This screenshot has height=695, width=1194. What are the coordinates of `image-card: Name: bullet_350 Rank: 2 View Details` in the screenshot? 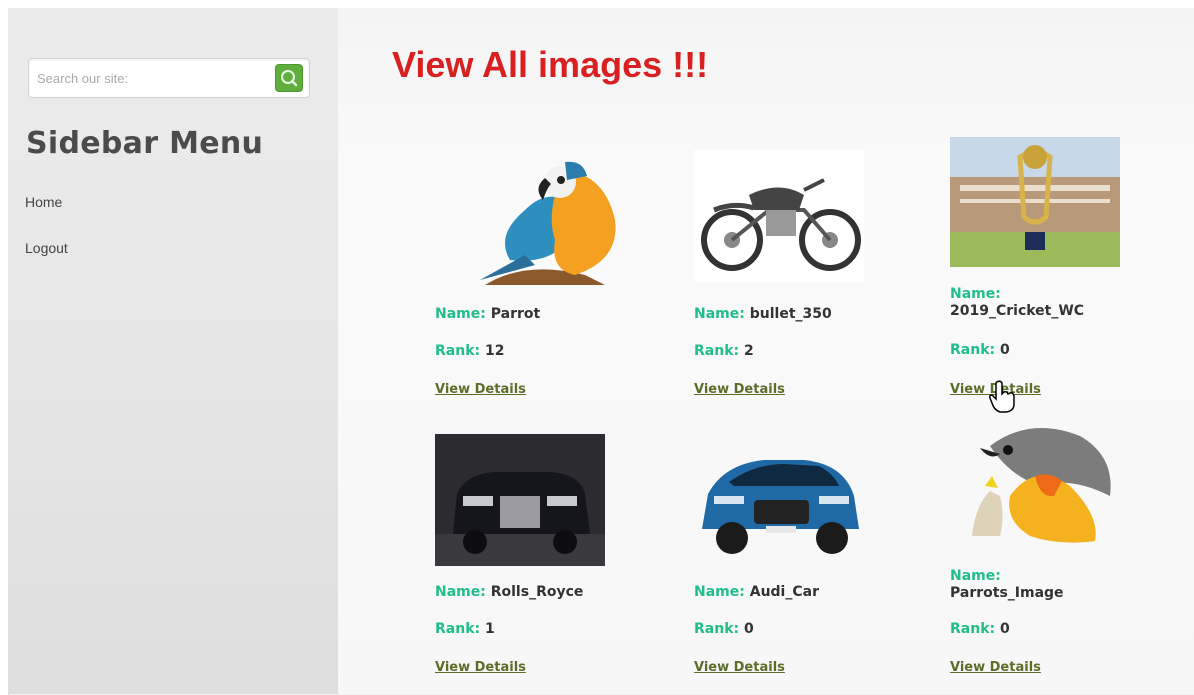 It's located at (809, 275).